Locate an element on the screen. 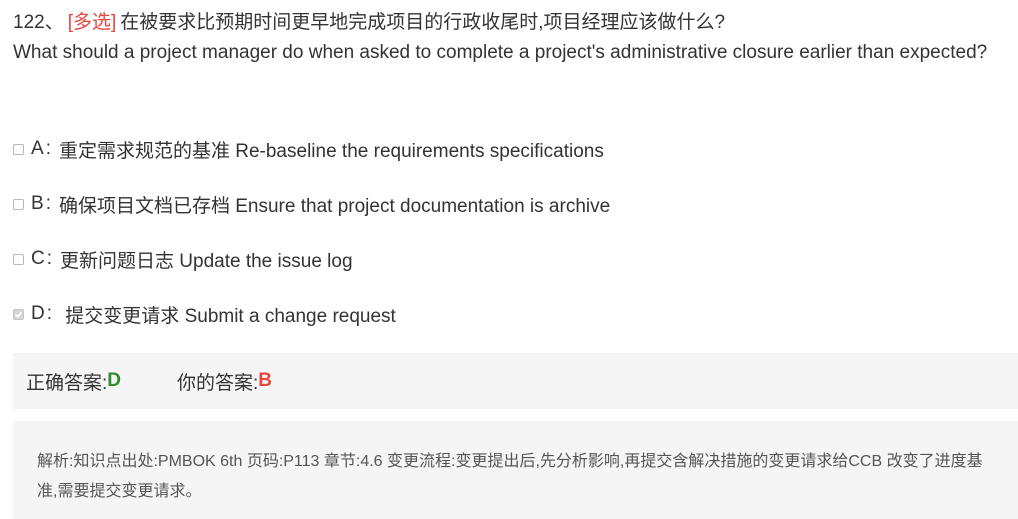  option-c-text: 更新问题日志 Update the issue log is located at coordinates (206, 261).